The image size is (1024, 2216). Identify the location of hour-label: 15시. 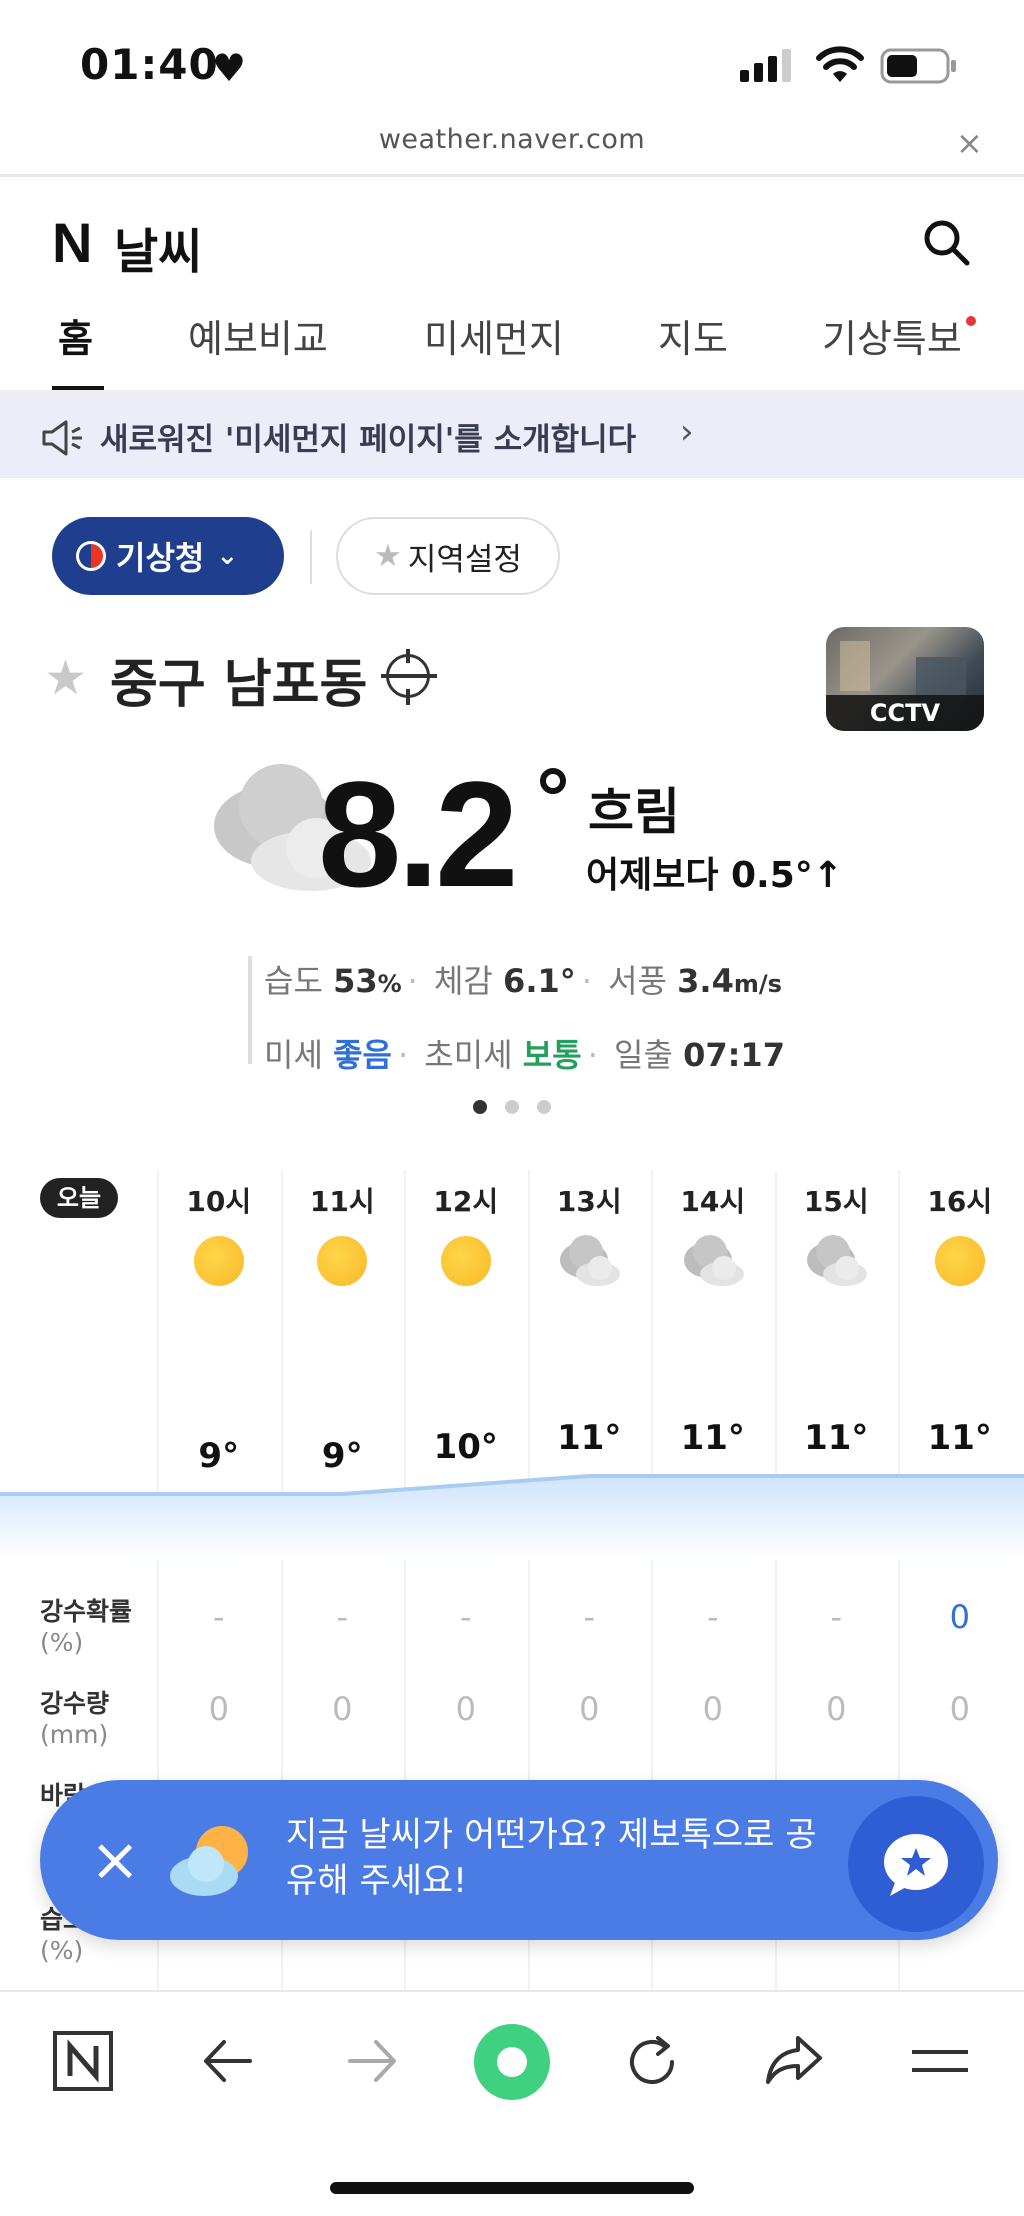
(836, 1201).